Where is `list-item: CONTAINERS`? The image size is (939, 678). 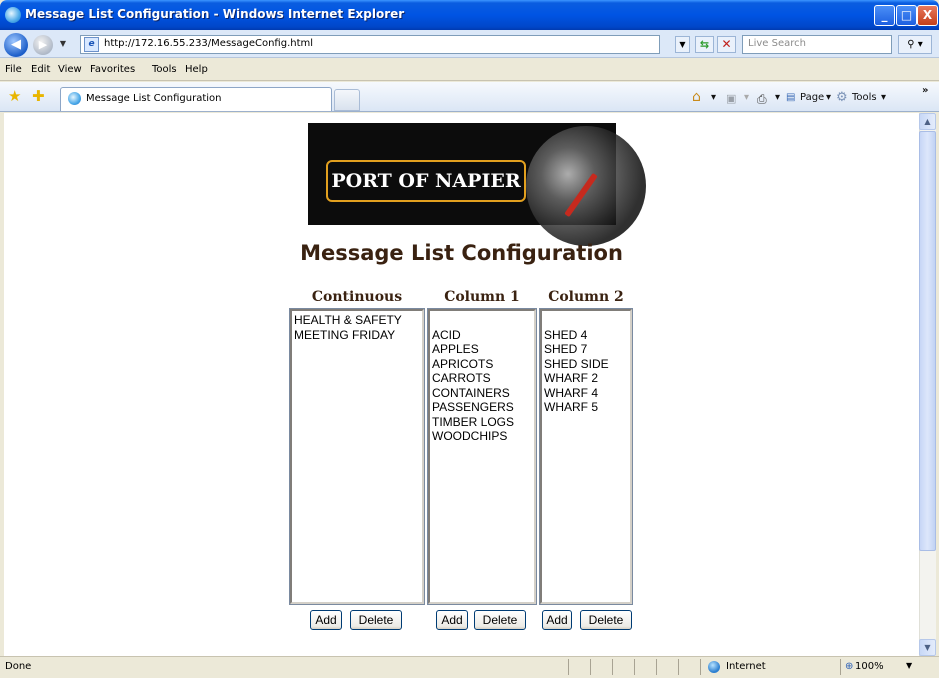
list-item: CONTAINERS is located at coordinates (482, 393).